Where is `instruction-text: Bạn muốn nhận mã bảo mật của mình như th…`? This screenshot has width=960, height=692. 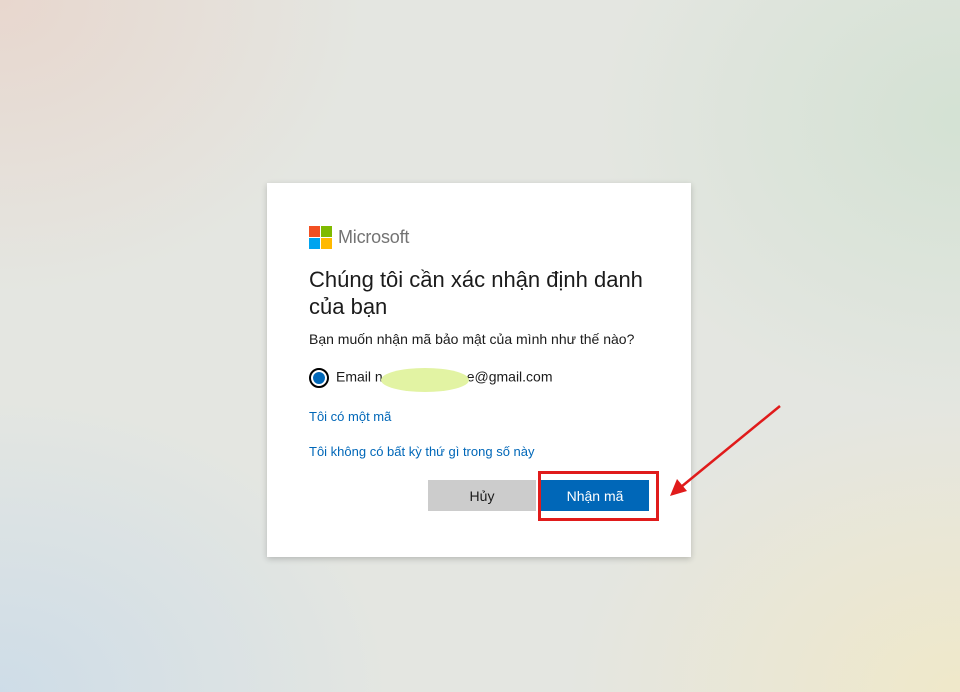 instruction-text: Bạn muốn nhận mã bảo mật của mình như th… is located at coordinates (472, 339).